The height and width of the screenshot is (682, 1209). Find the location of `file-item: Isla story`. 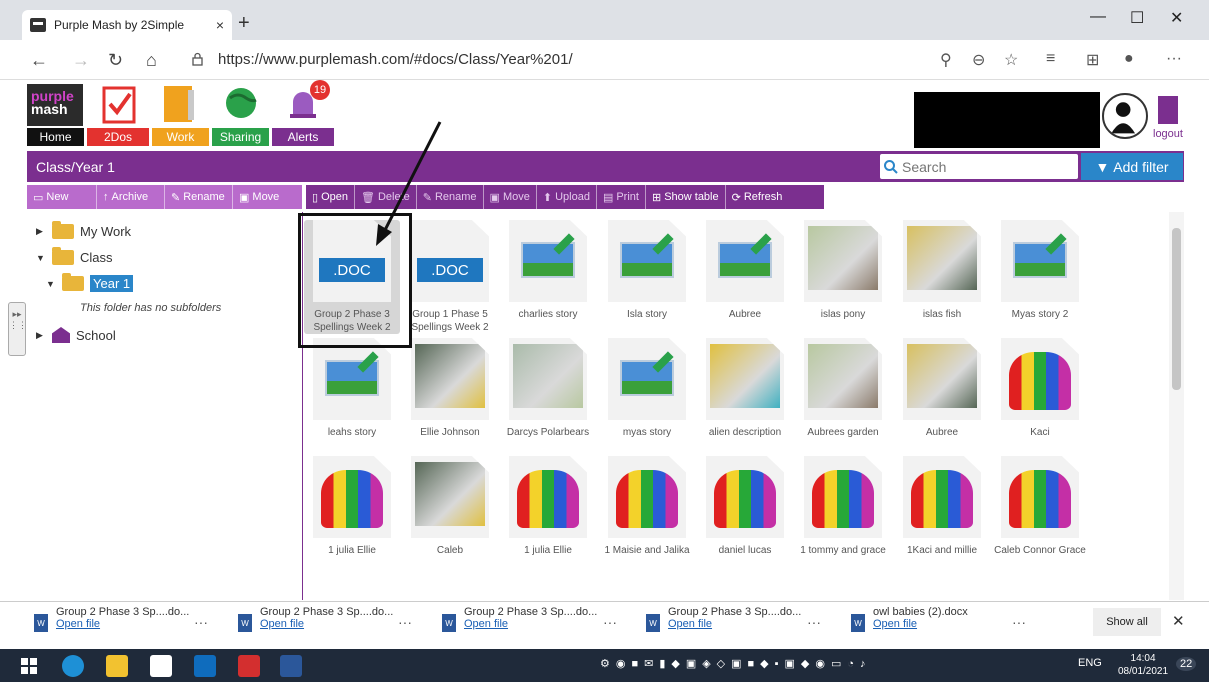

file-item: Isla story is located at coordinates (647, 270).